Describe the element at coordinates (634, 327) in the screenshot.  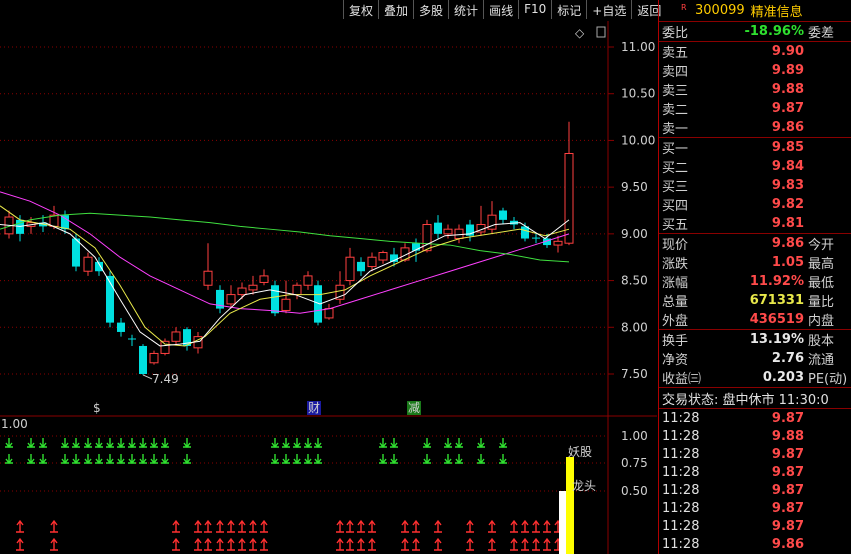
I see `price-axis-label: 8.00` at that location.